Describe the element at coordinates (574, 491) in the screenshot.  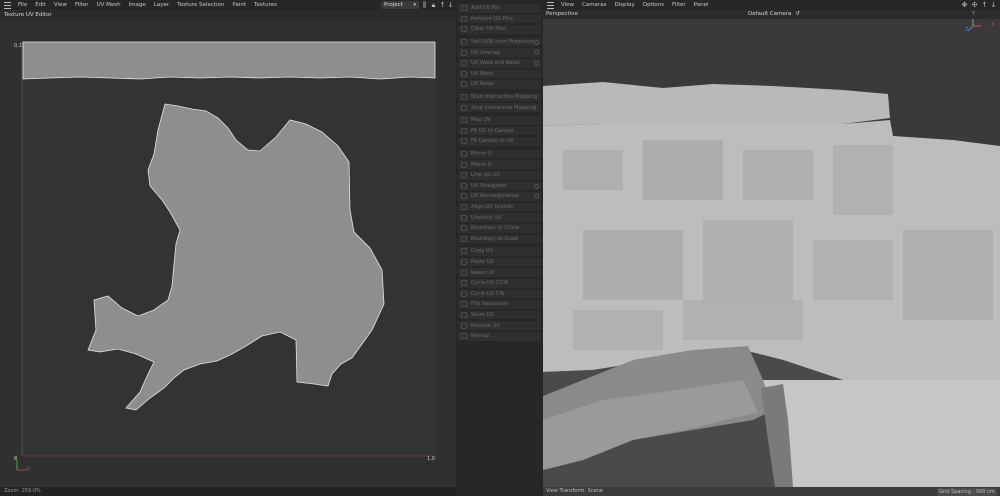
I see `view-transform-label: View Transform: Scene` at that location.